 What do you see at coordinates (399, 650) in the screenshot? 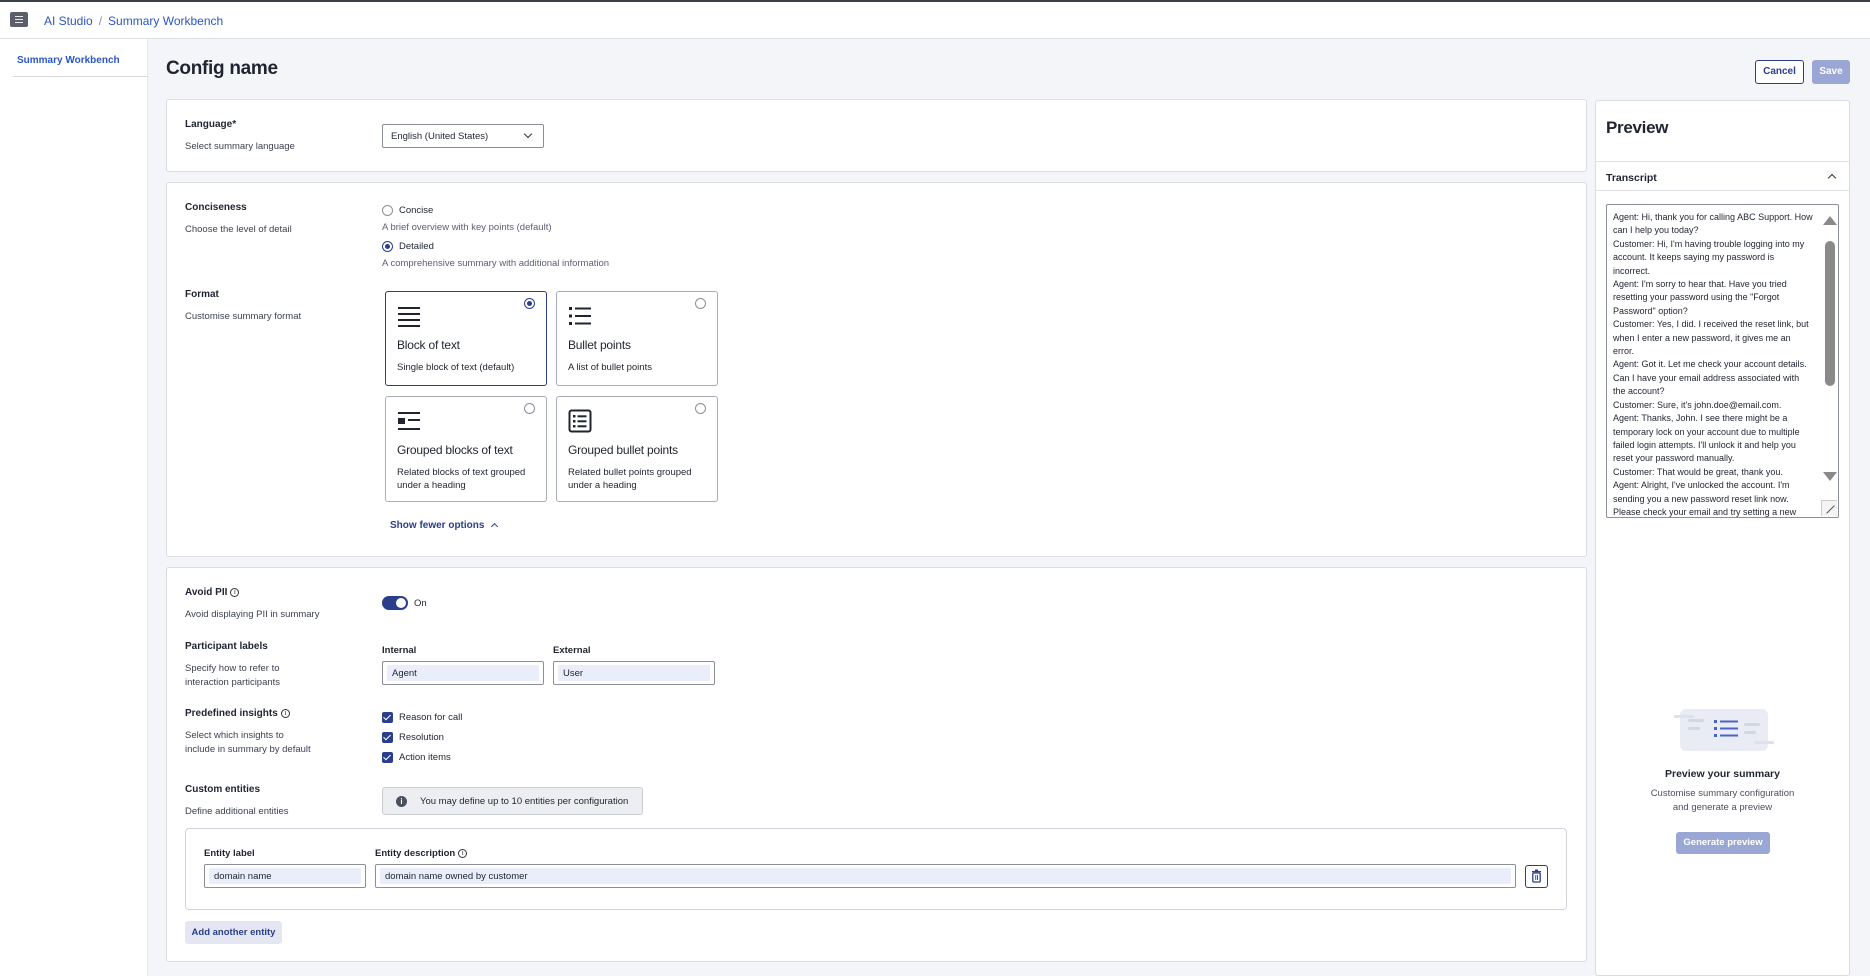
I see `internal-label: Internal` at bounding box center [399, 650].